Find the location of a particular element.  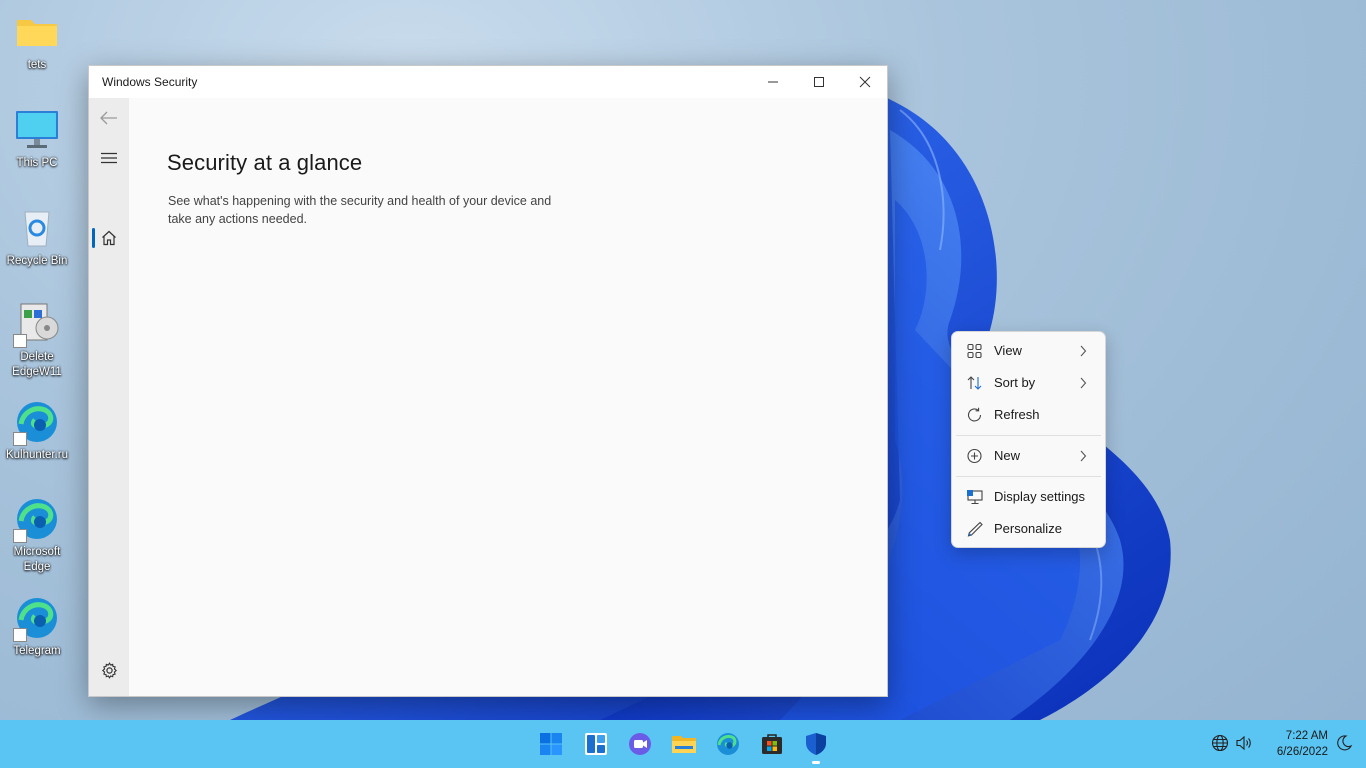

close-icon is located at coordinates (865, 82).